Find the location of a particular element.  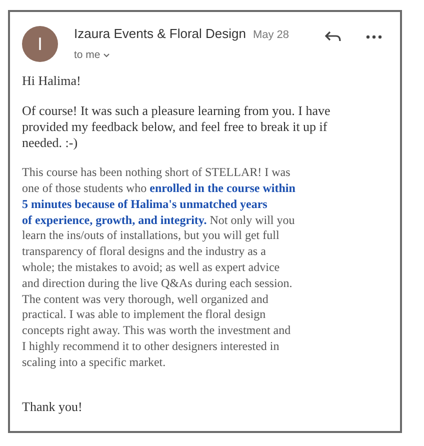

recipient-toggle: to me is located at coordinates (92, 56).